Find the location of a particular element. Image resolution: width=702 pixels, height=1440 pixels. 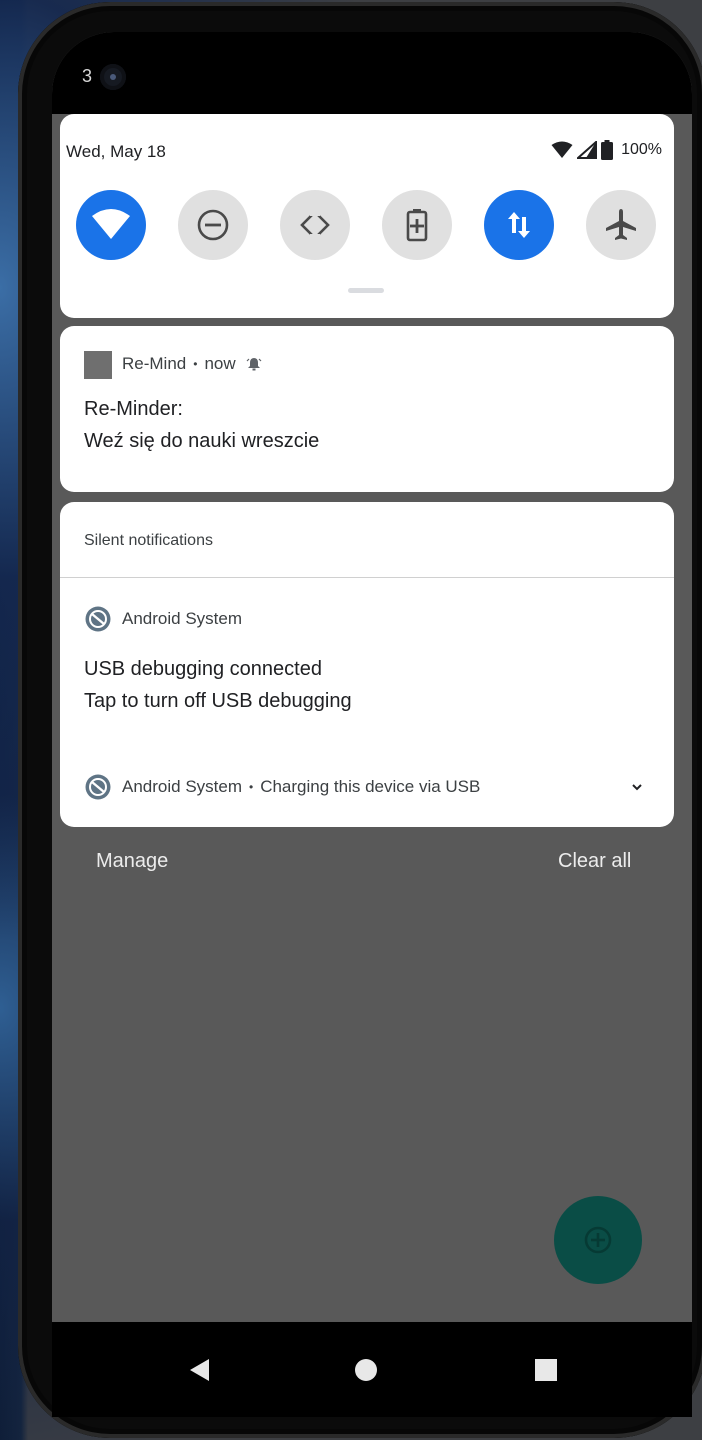

recents-icon is located at coordinates (546, 1370).